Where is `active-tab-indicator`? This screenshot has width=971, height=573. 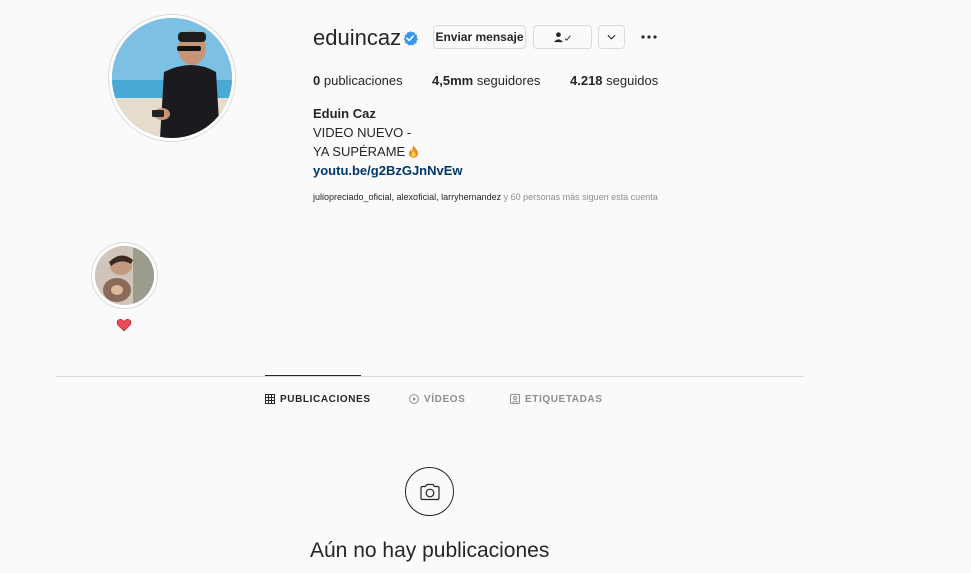 active-tab-indicator is located at coordinates (313, 375).